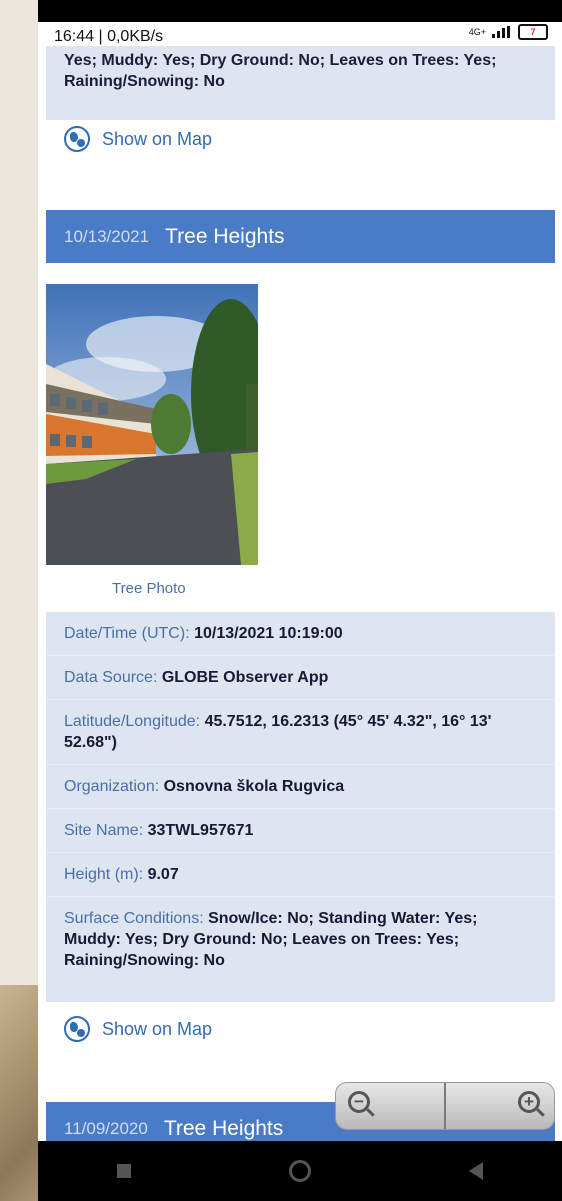 The image size is (562, 1201). I want to click on status-icons: 4G+ 7, so click(508, 32).